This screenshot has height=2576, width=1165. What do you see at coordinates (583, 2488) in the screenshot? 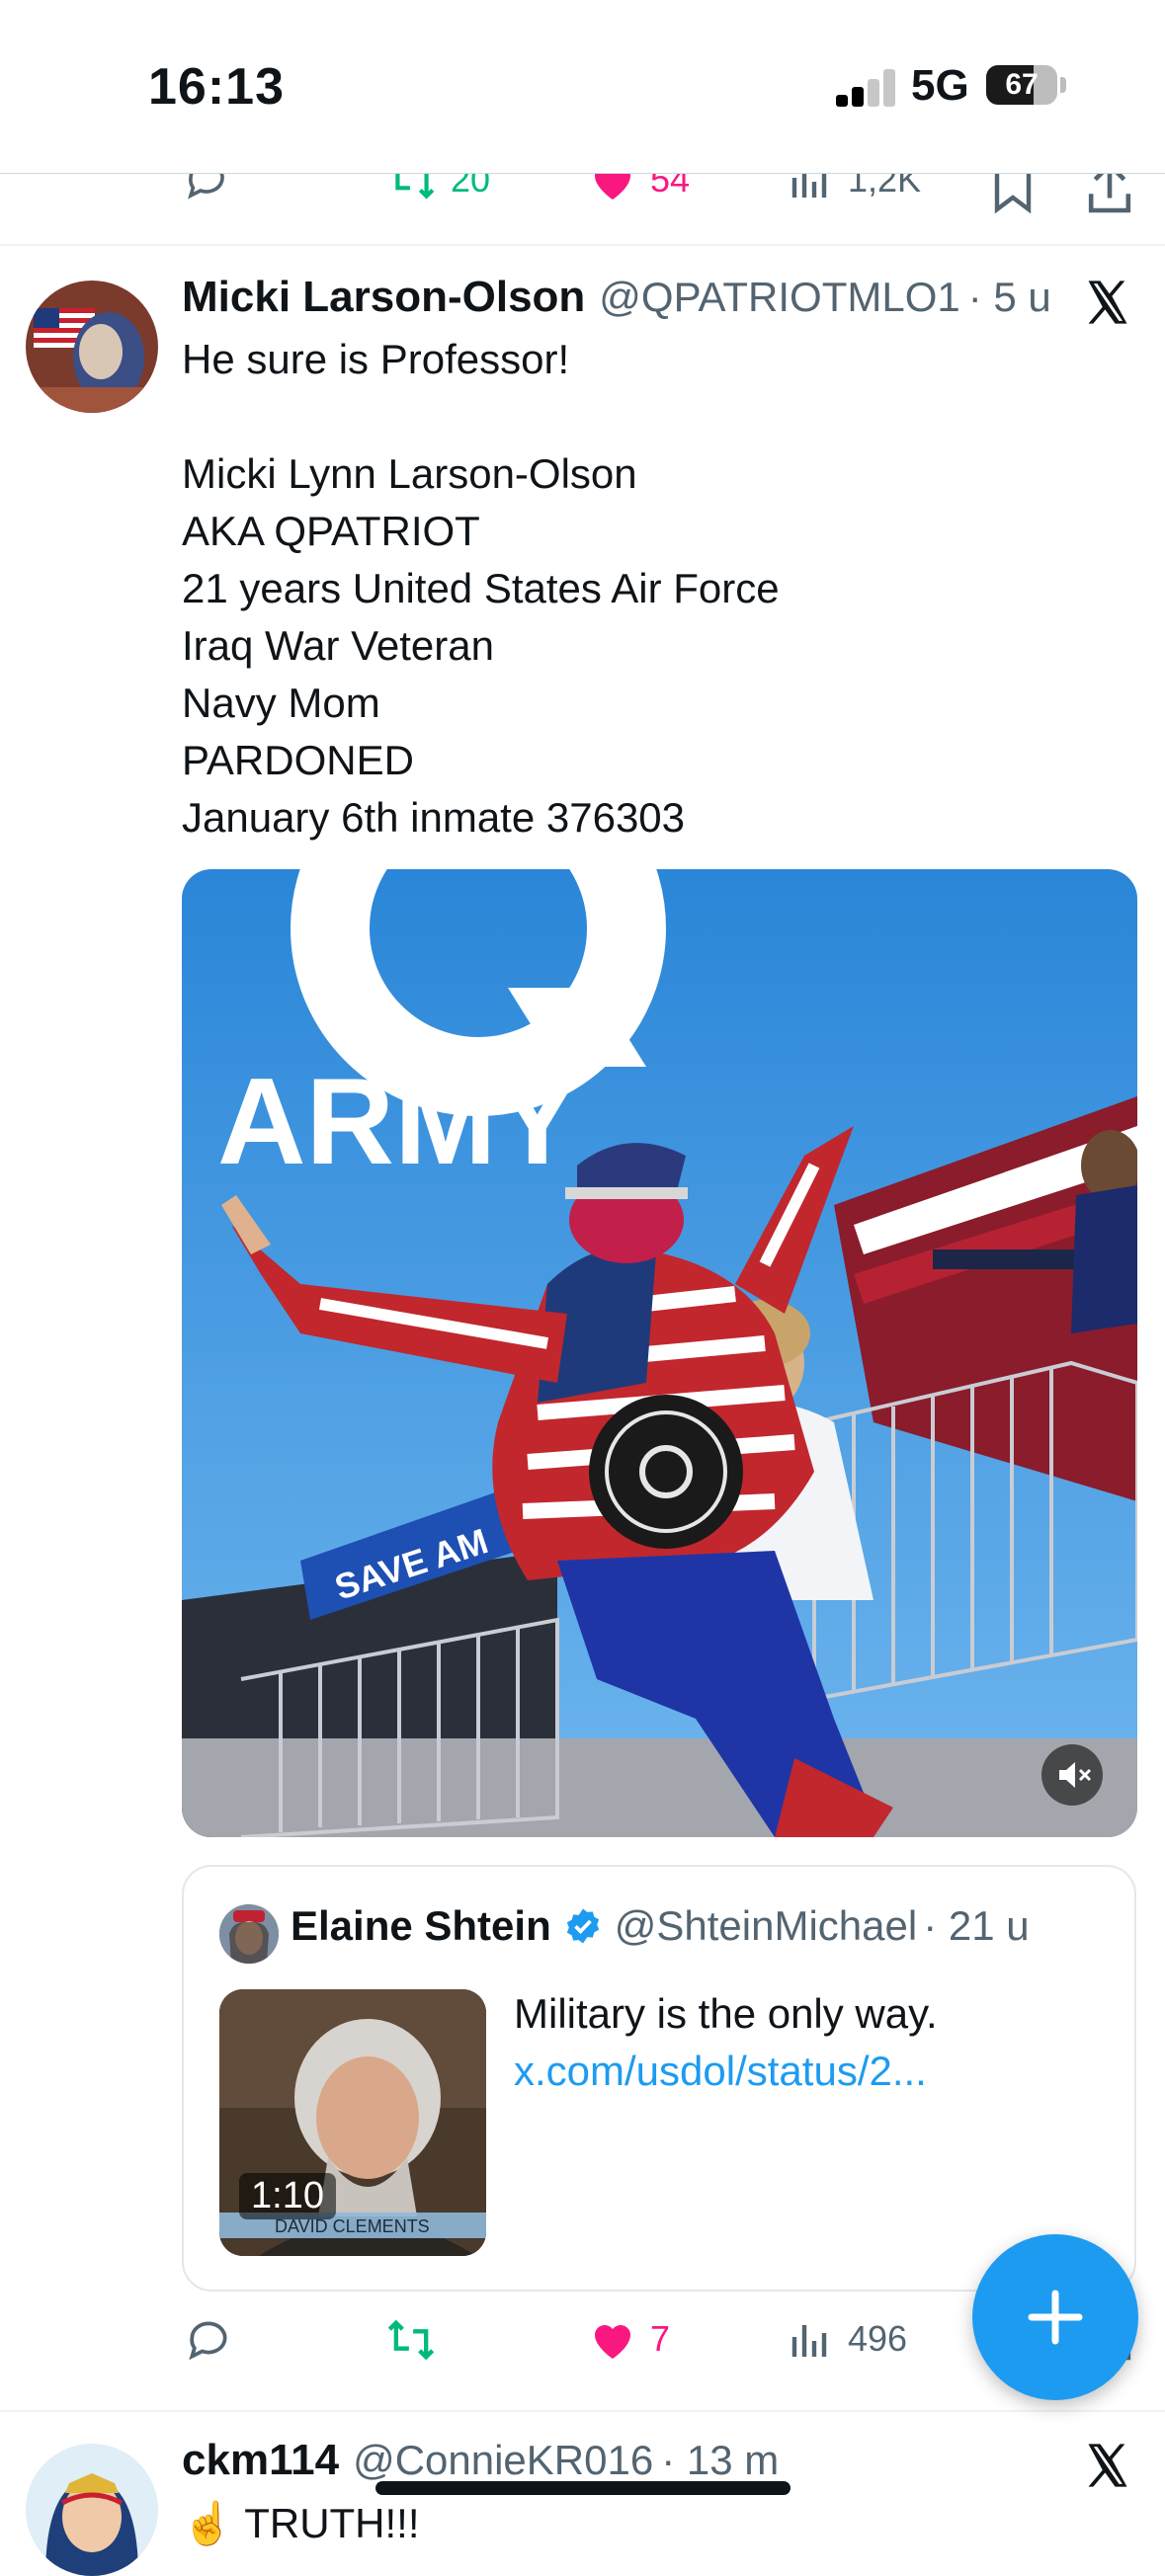
I see `home-indicator` at bounding box center [583, 2488].